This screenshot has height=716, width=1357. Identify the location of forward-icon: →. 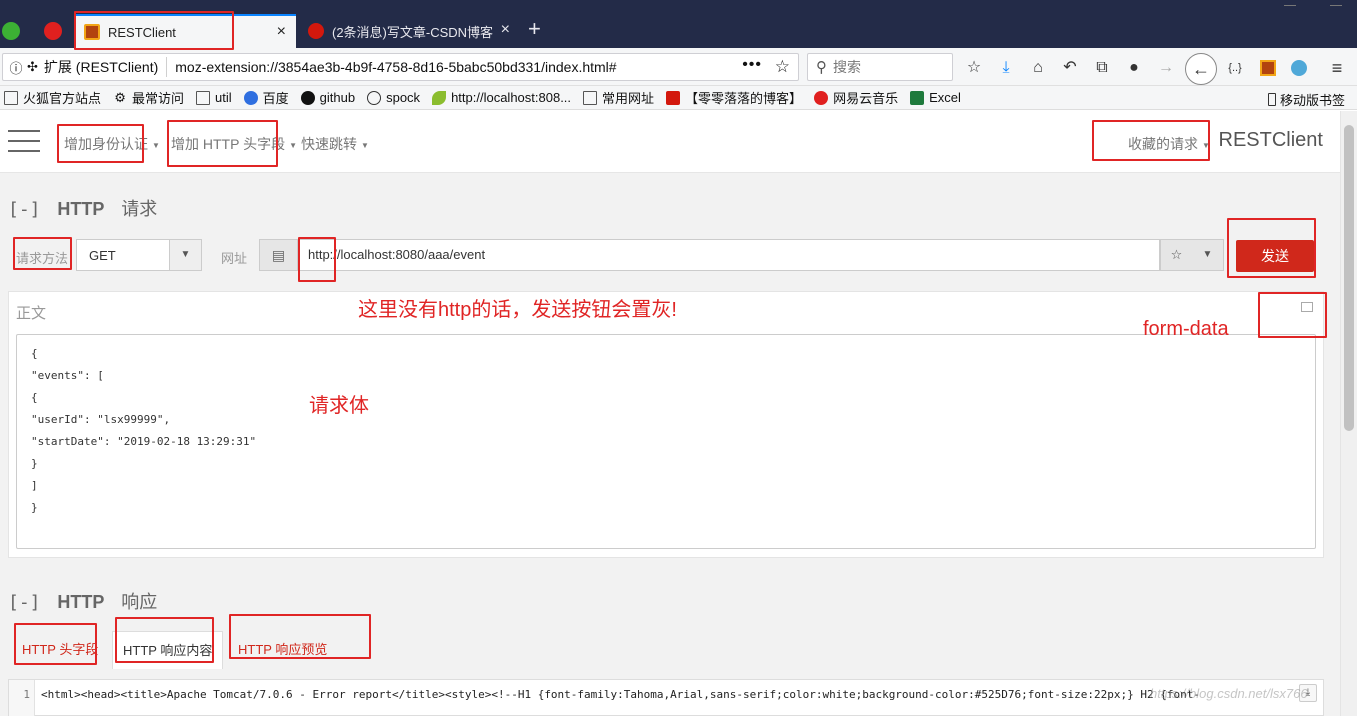
(1166, 68).